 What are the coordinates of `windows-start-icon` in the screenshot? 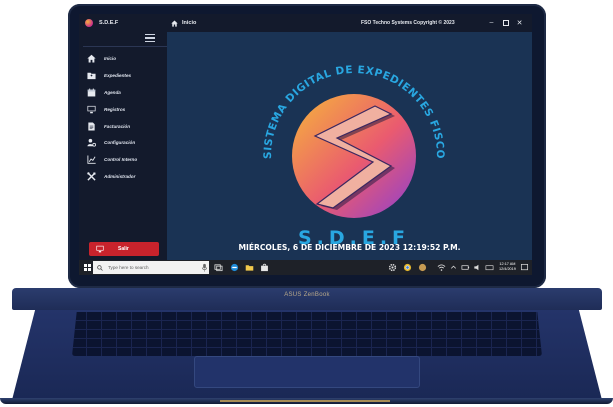 It's located at (87, 267).